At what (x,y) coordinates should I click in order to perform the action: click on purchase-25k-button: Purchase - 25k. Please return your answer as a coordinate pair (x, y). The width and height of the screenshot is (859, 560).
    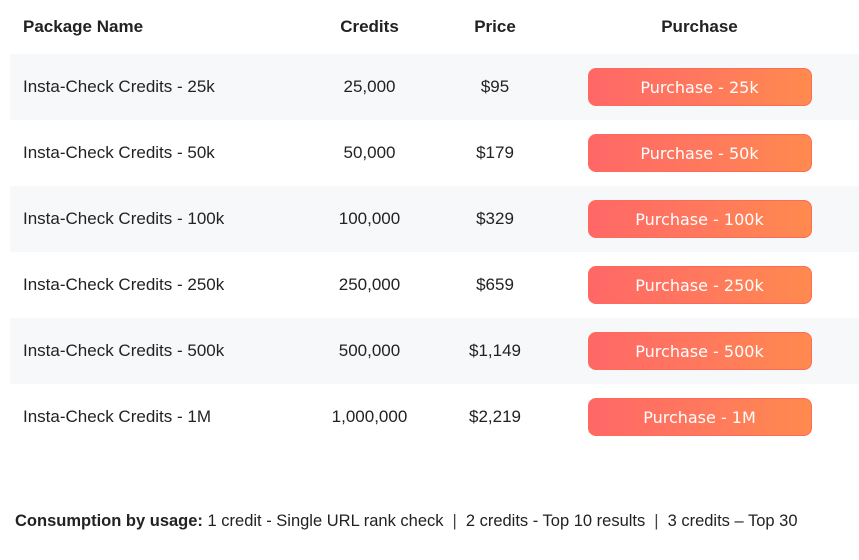
    Looking at the image, I should click on (699, 87).